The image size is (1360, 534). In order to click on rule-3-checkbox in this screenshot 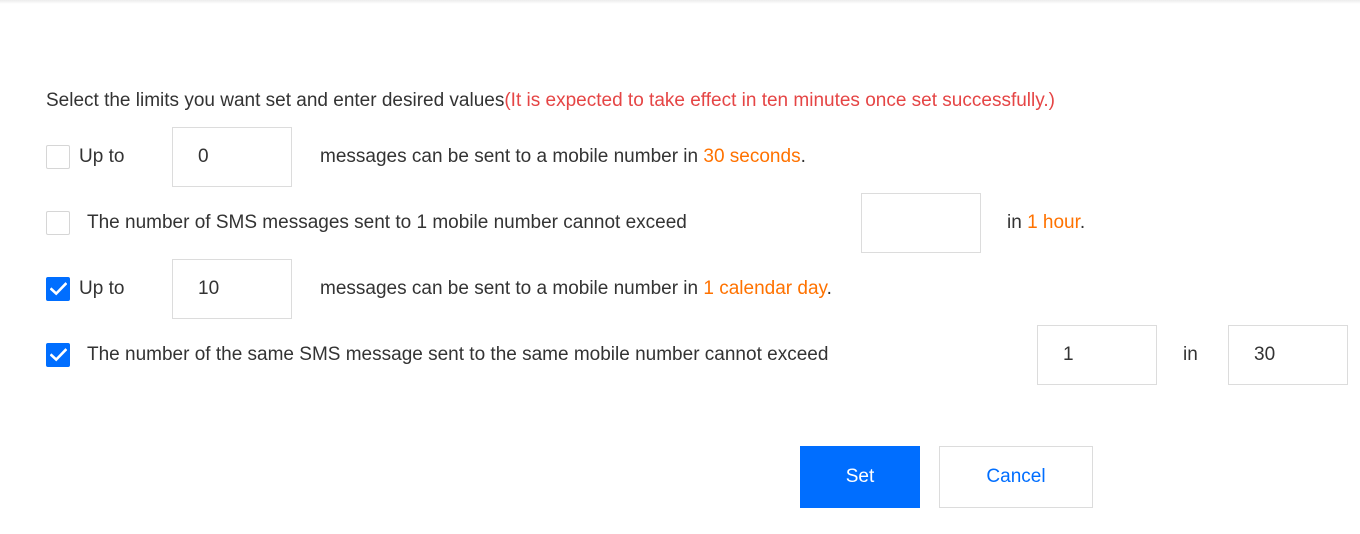, I will do `click(58, 289)`.